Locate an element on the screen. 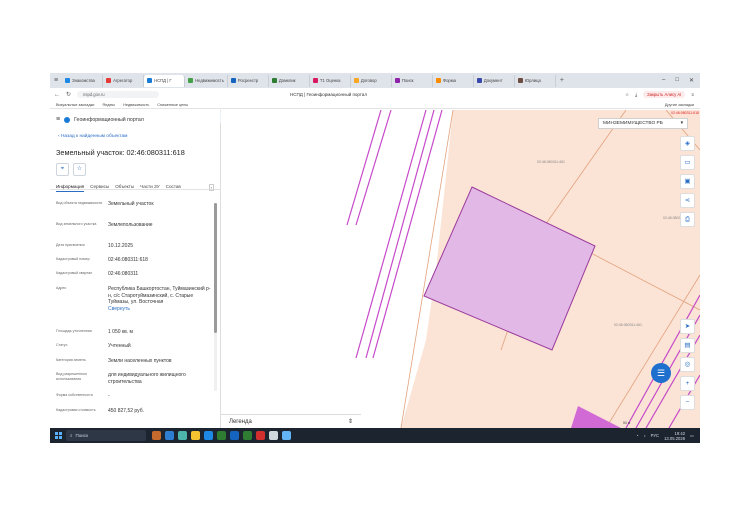  taskbar-search: ⌕ Поиск is located at coordinates (106, 435).